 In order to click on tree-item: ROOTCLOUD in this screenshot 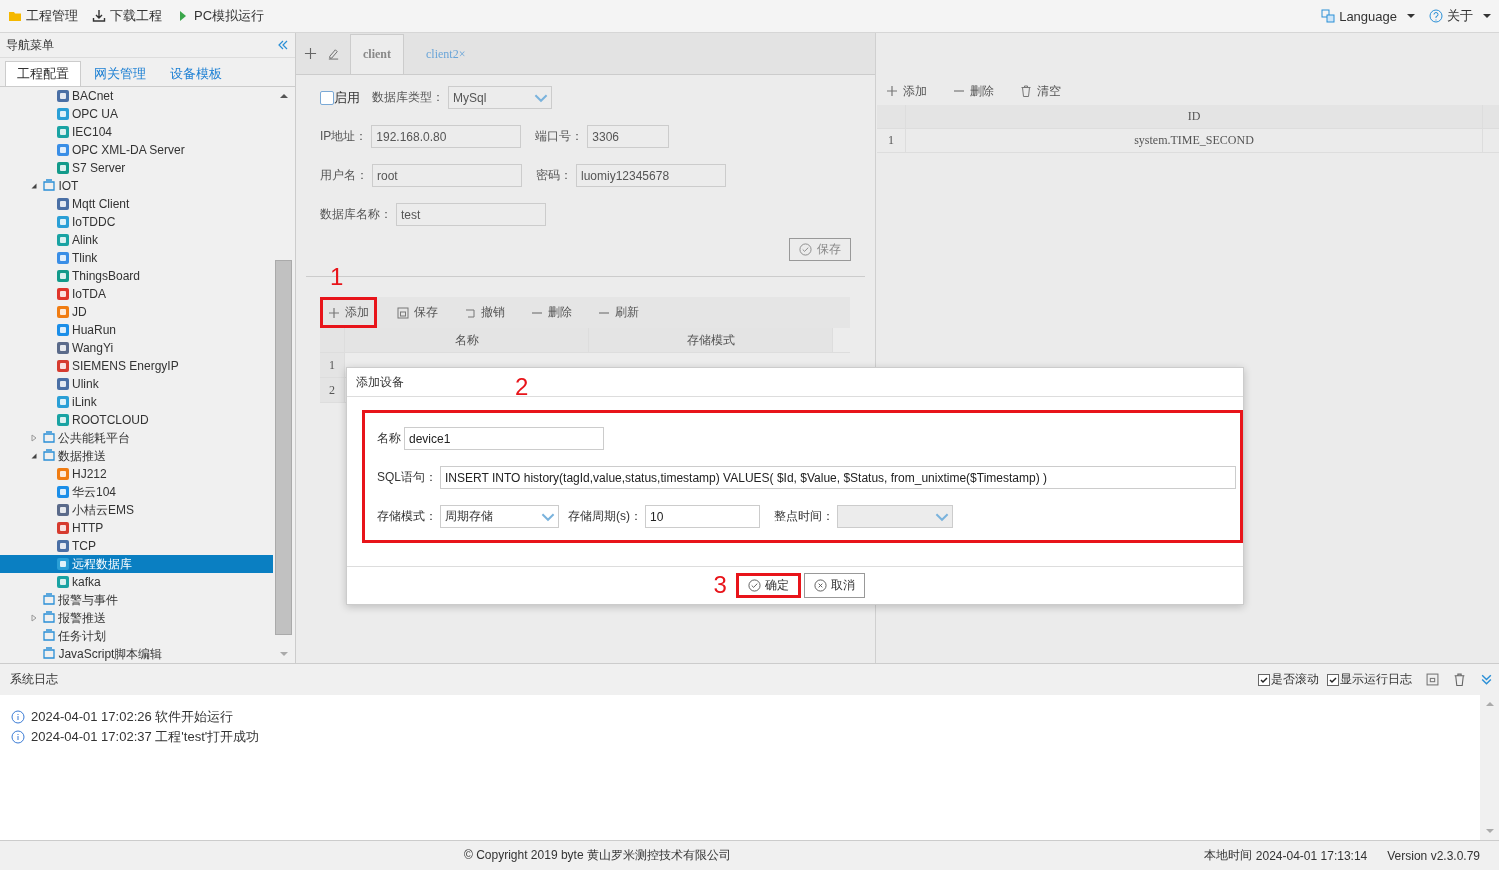, I will do `click(136, 420)`.